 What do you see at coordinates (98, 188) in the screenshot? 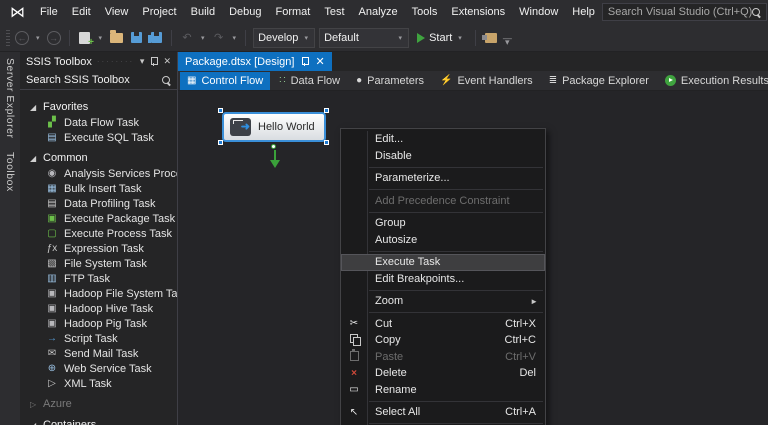
I see `toolbox-item-bulk-insert-task: ▦ Bulk Insert Task` at bounding box center [98, 188].